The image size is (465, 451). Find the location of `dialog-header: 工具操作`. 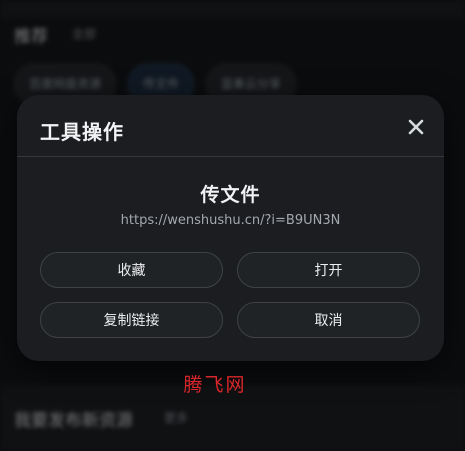

dialog-header: 工具操作 is located at coordinates (230, 126).